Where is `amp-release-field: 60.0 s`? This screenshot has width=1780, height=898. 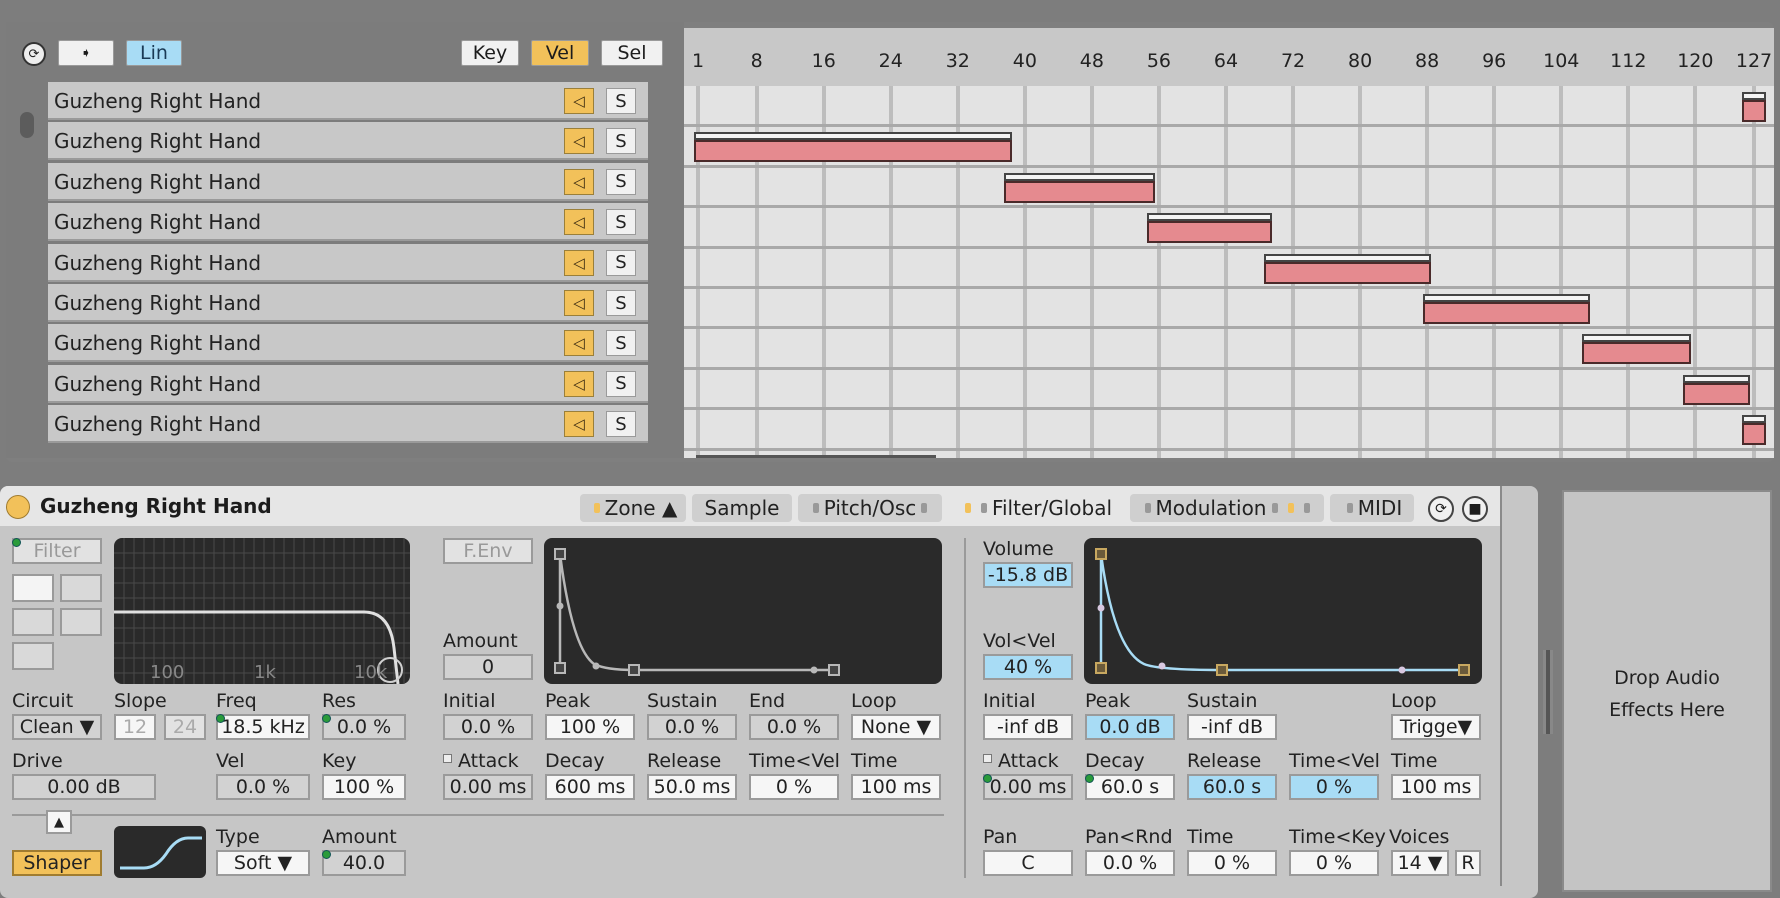
amp-release-field: 60.0 s is located at coordinates (1232, 787).